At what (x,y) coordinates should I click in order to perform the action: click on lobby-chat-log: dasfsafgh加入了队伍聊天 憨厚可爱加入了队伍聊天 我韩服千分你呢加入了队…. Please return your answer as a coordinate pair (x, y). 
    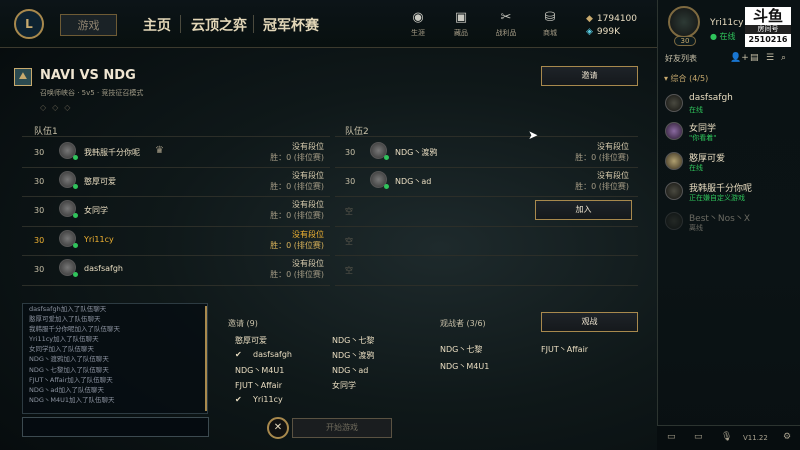
    Looking at the image, I should click on (115, 358).